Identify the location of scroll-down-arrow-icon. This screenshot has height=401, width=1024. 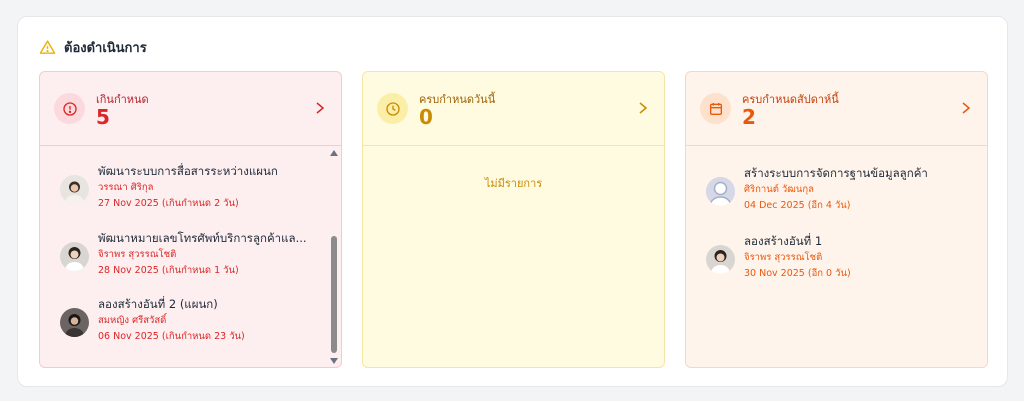
(334, 361).